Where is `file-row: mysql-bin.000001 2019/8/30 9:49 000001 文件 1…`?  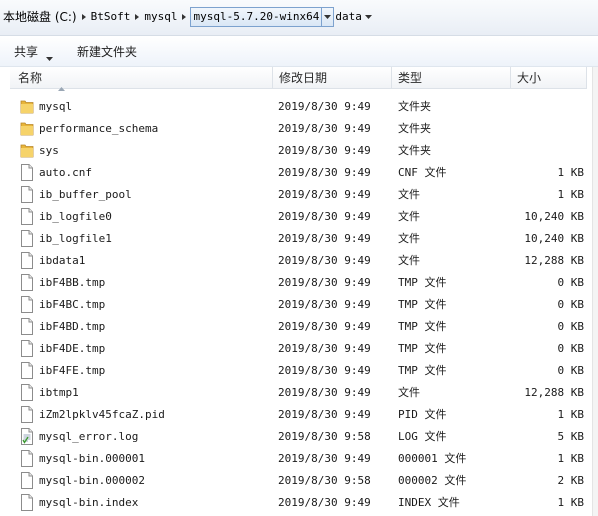 file-row: mysql-bin.000001 2019/8/30 9:49 000001 文件 1… is located at coordinates (299, 459).